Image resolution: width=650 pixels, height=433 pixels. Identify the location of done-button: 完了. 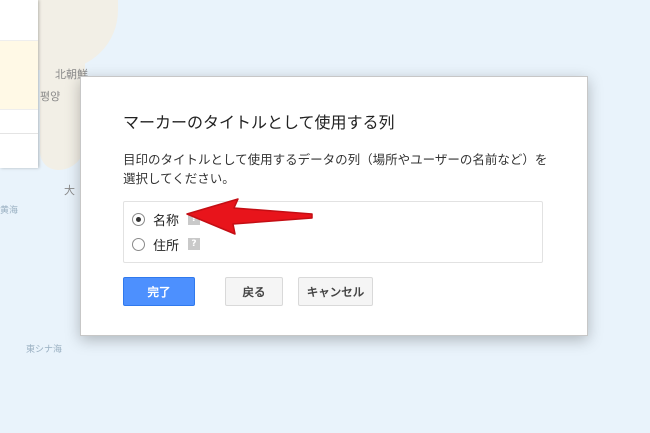
(159, 291).